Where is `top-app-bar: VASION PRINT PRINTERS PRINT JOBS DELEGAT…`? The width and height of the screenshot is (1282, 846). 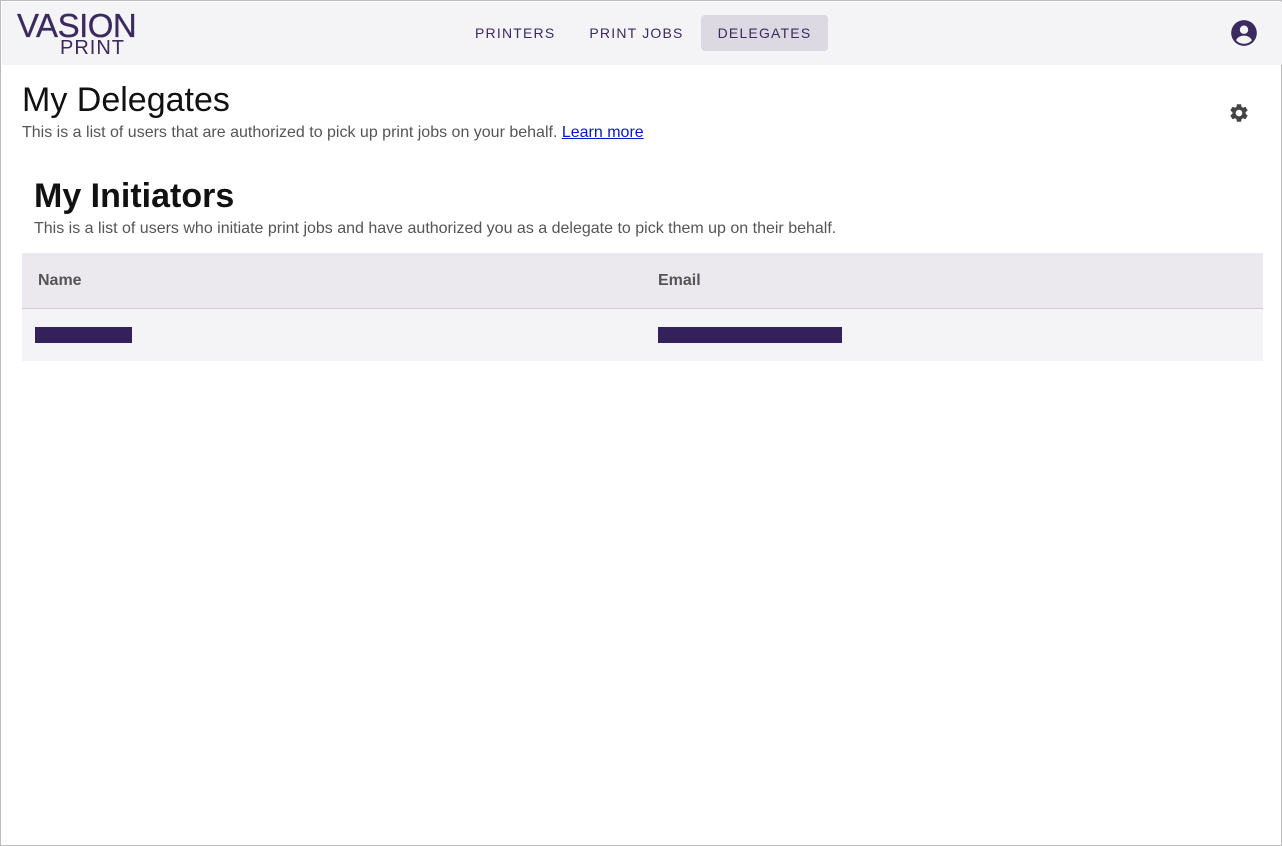
top-app-bar: VASION PRINT PRINTERS PRINT JOBS DELEGAT… is located at coordinates (642, 33).